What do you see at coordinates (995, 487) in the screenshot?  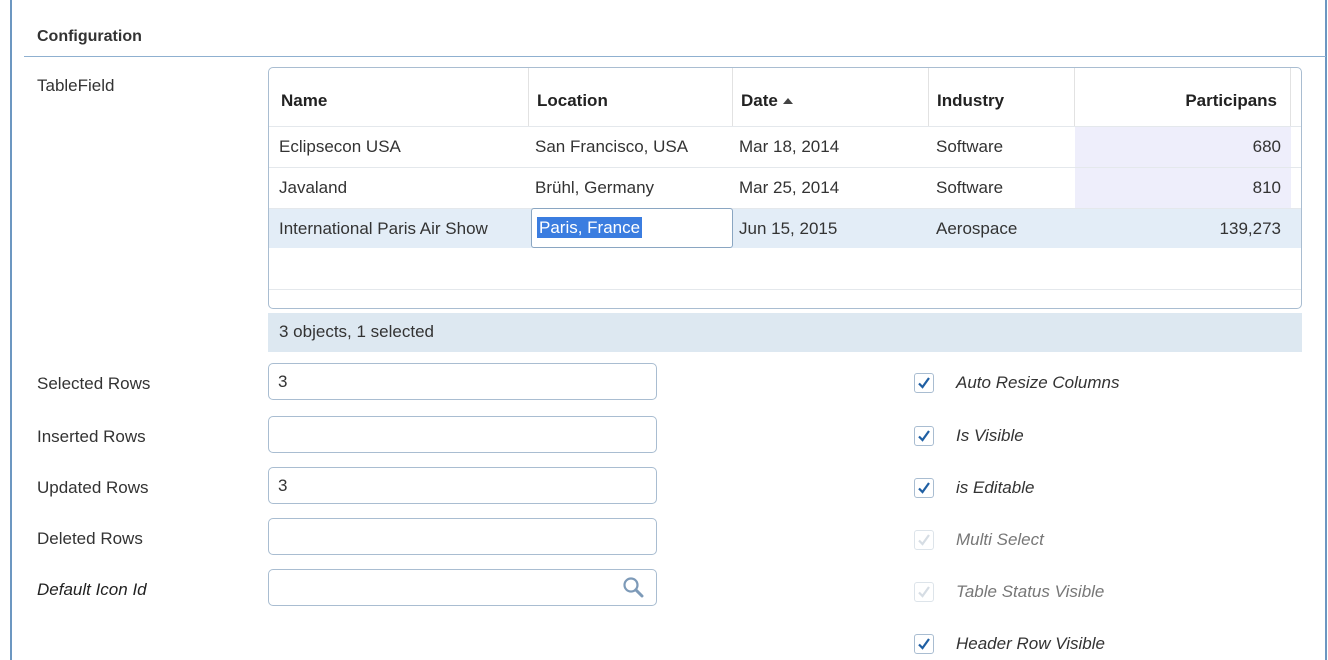 I see `is-editable-label: is Editable` at bounding box center [995, 487].